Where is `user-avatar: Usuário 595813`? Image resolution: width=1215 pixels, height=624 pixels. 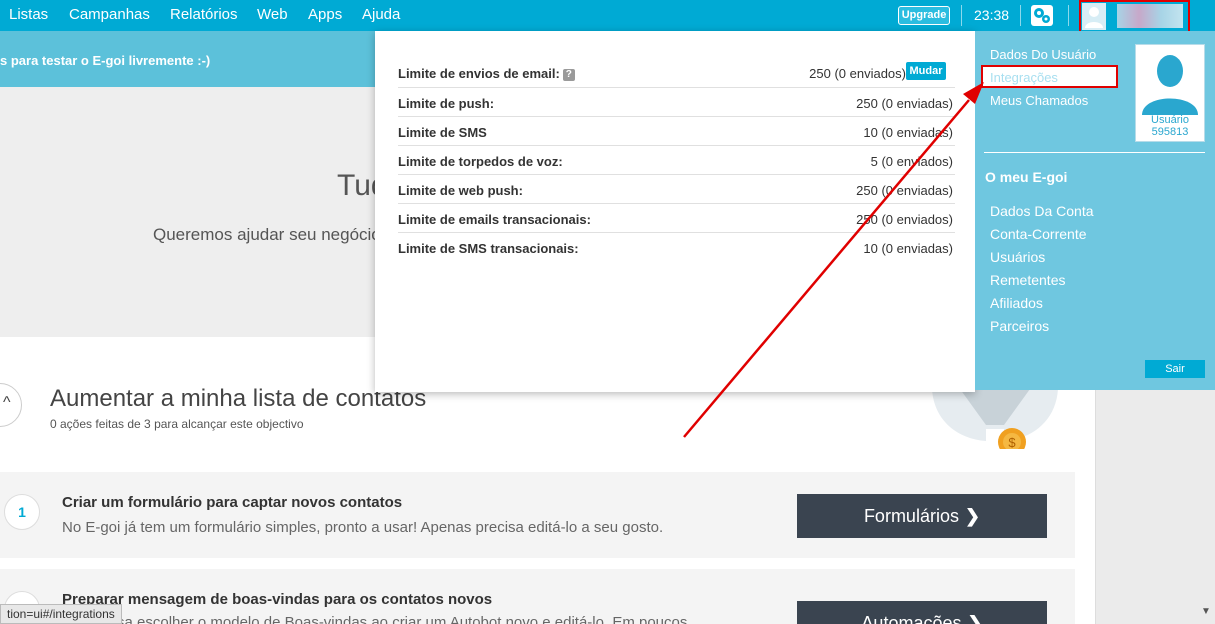 user-avatar: Usuário 595813 is located at coordinates (1170, 93).